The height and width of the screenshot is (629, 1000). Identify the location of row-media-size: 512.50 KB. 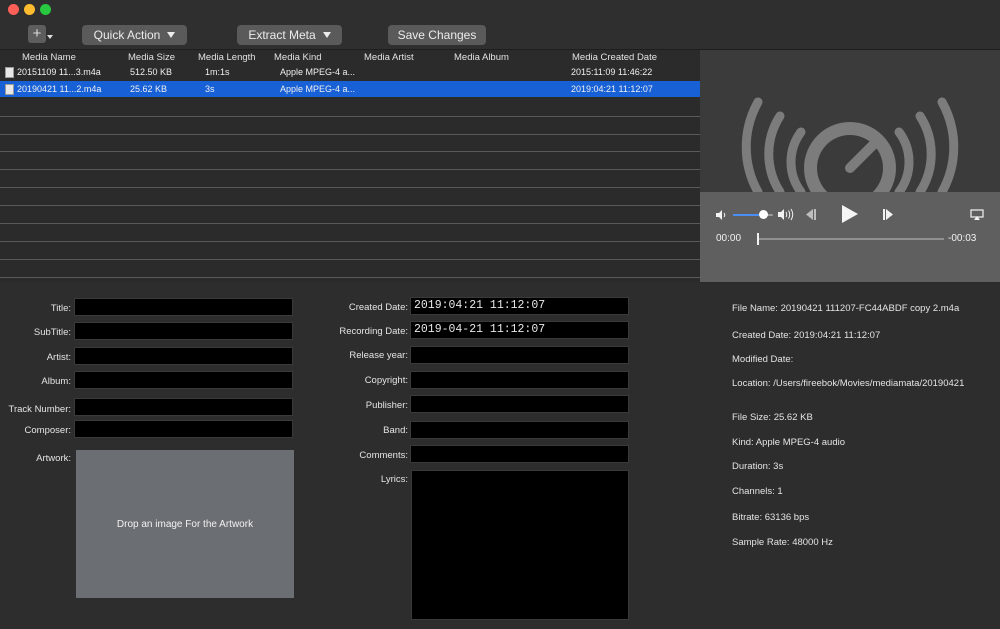
(151, 72).